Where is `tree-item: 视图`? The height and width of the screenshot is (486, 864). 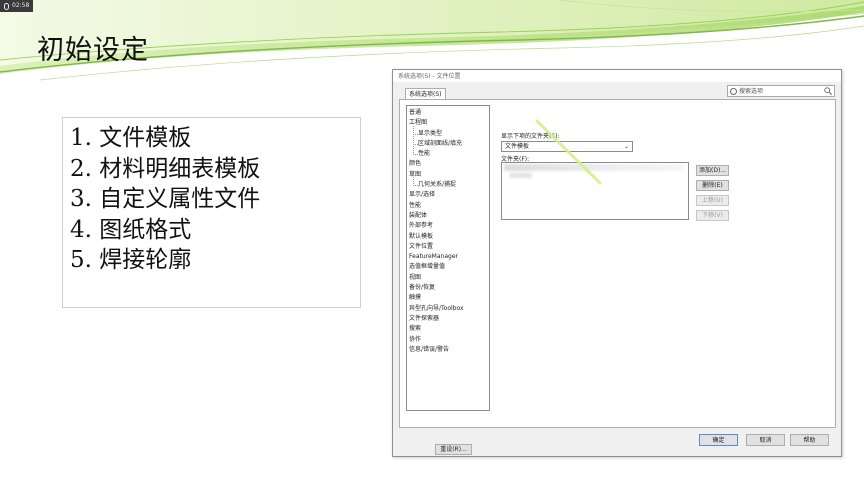
tree-item: 视图 is located at coordinates (449, 278).